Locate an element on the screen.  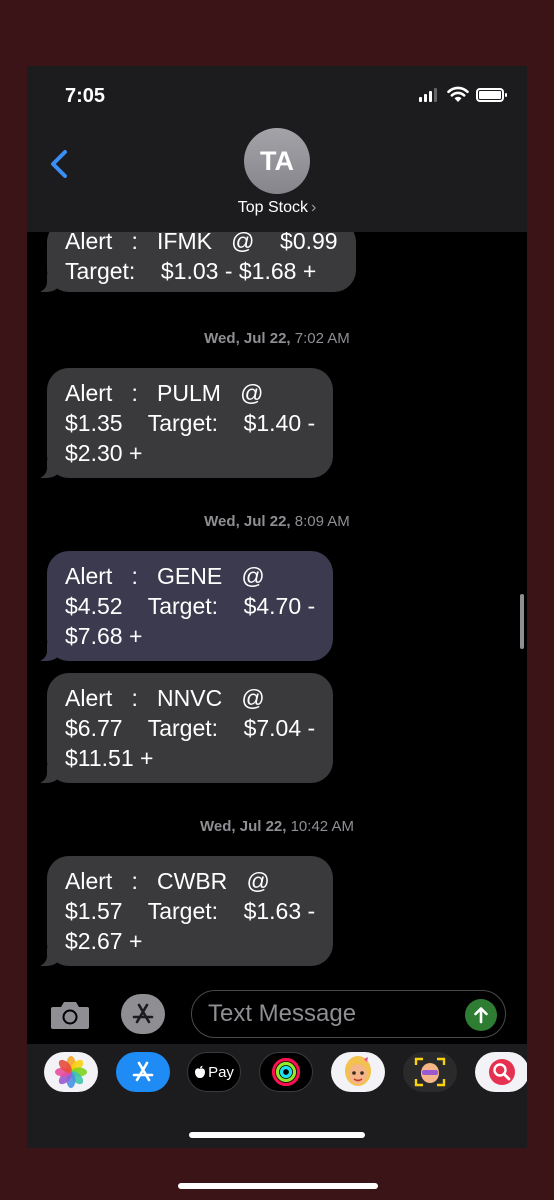
activity-app is located at coordinates (286, 1072).